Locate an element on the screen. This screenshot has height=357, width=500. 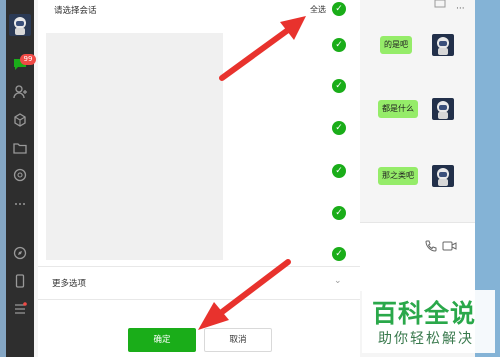
arrow-to-confirm is located at coordinates (244, 294).